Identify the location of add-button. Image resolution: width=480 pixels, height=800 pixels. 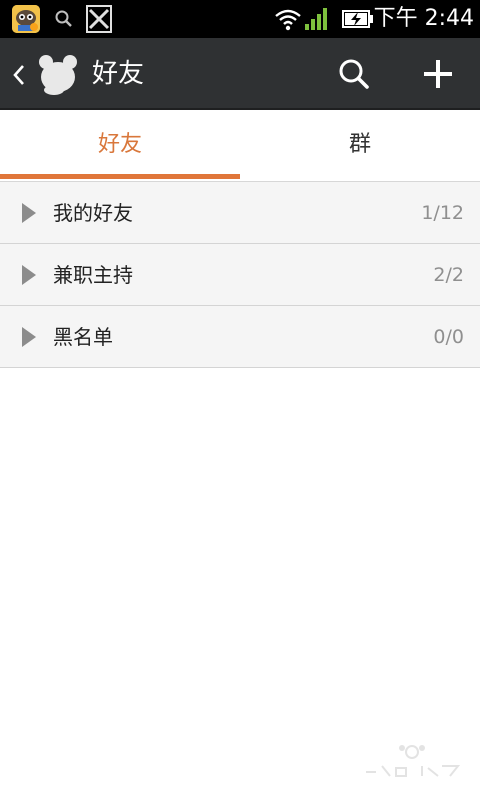
(438, 74).